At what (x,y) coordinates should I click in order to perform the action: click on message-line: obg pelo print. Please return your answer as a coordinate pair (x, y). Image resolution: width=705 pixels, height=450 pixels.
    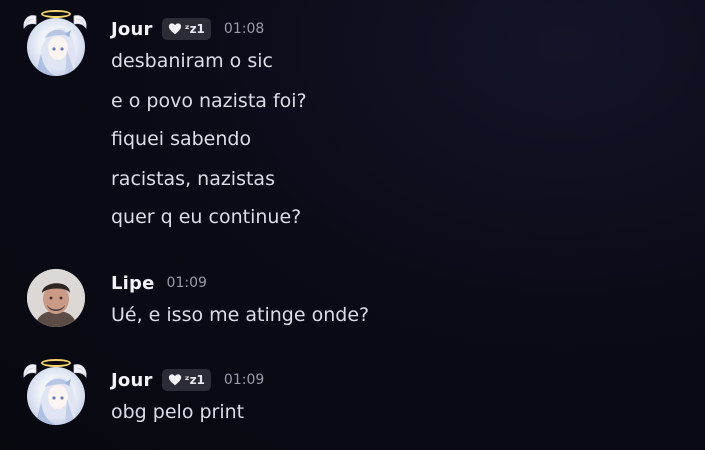
    Looking at the image, I should click on (177, 412).